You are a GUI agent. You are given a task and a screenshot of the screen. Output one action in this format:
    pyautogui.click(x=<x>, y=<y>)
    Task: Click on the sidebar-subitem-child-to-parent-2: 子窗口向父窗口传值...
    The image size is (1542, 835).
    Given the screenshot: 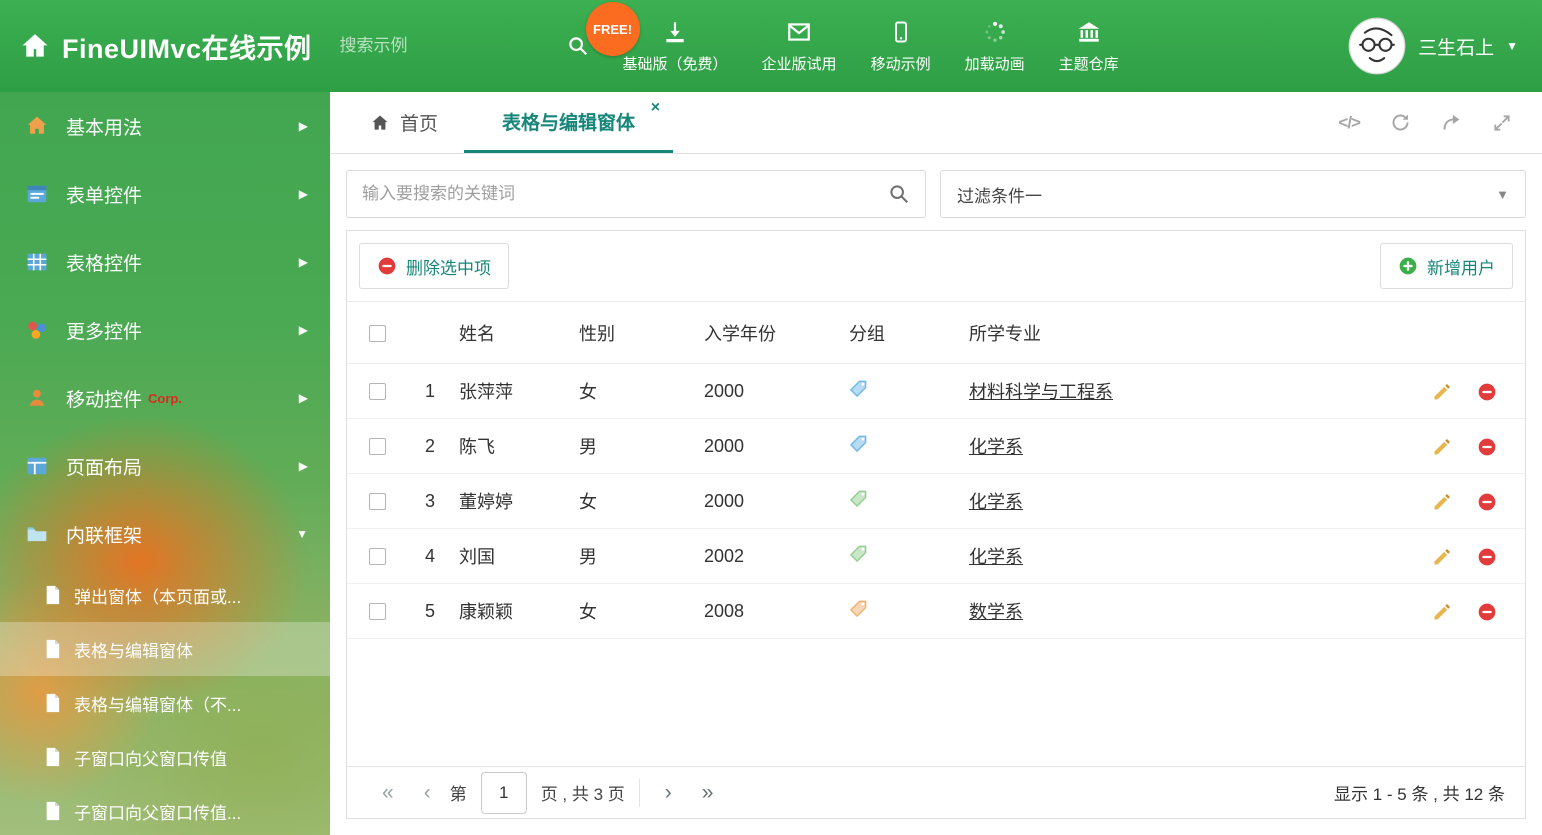 What is the action you would take?
    pyautogui.click(x=165, y=809)
    